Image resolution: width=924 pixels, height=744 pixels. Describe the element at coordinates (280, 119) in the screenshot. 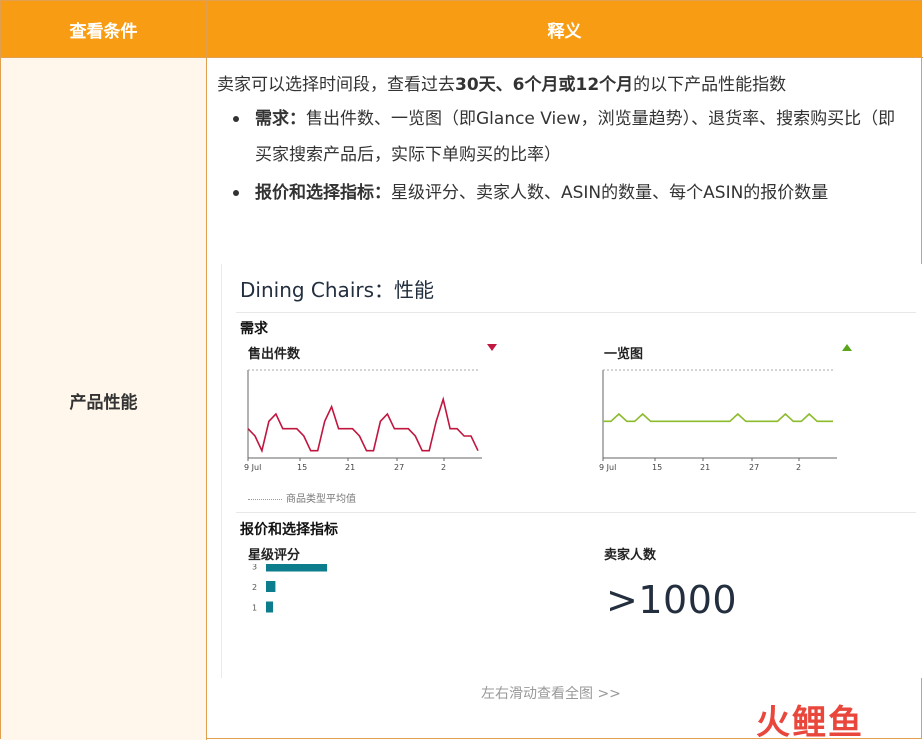

I see `bullet-label: 需求：` at that location.